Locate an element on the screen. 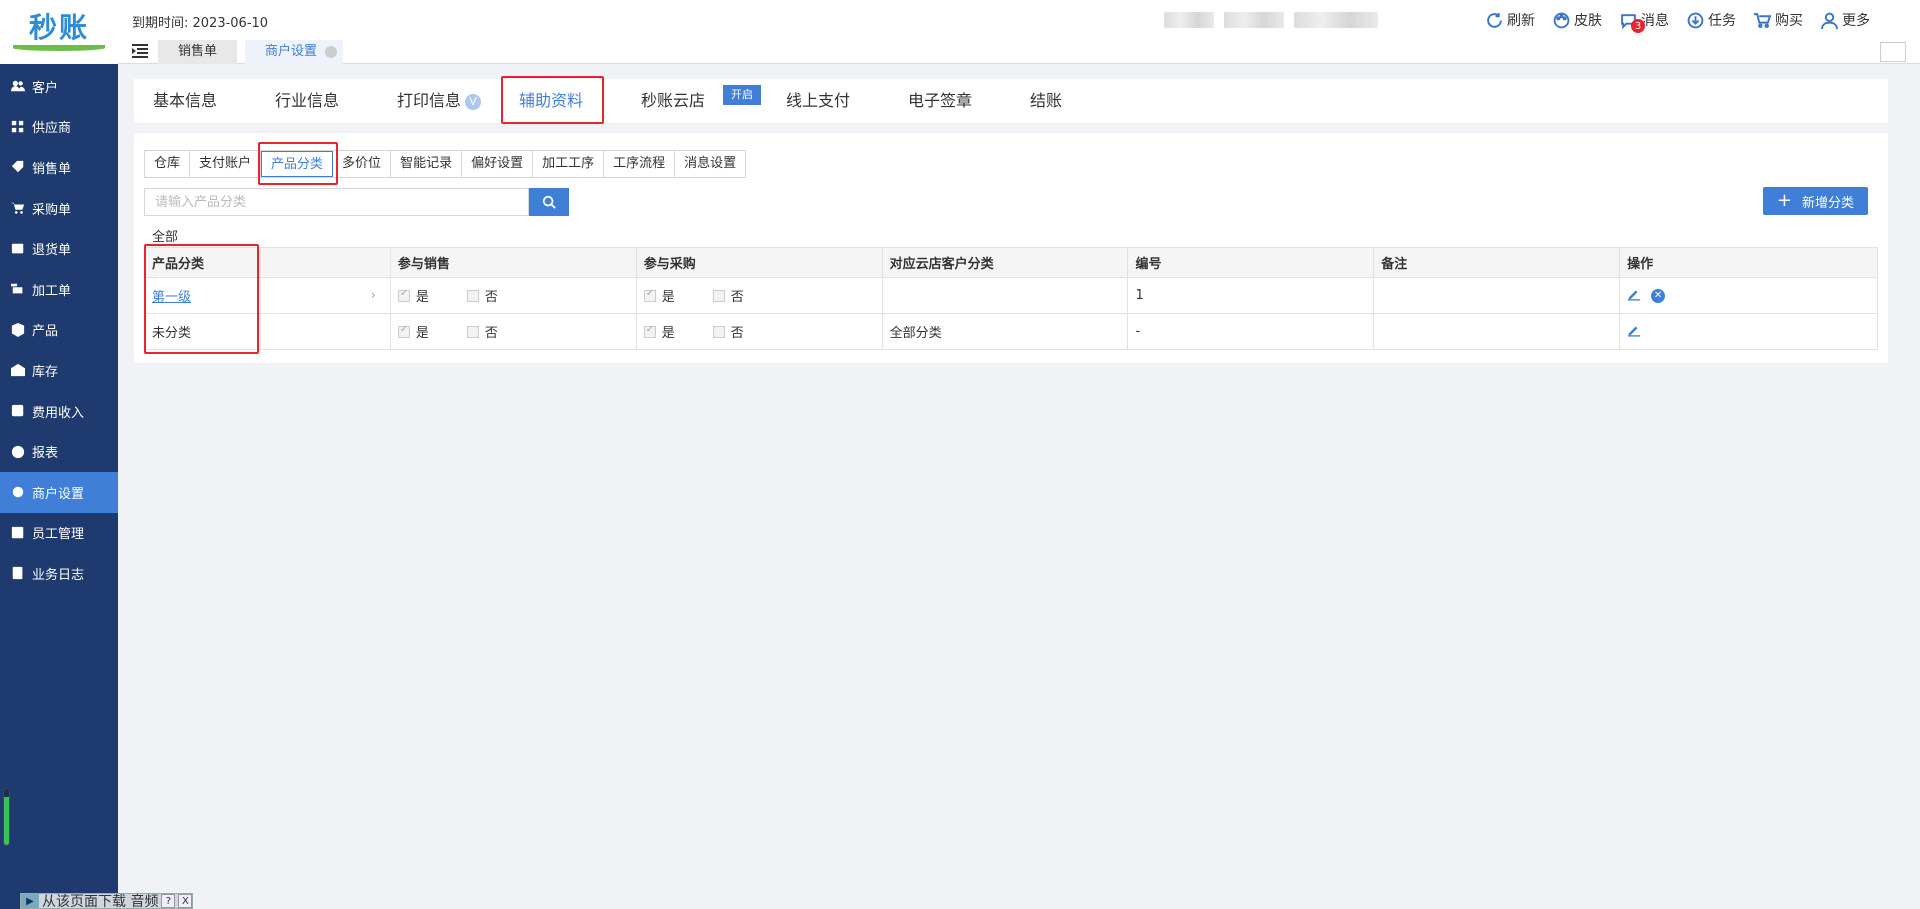 This screenshot has height=909, width=1920. top-action-message: 3 消息 is located at coordinates (1644, 21).